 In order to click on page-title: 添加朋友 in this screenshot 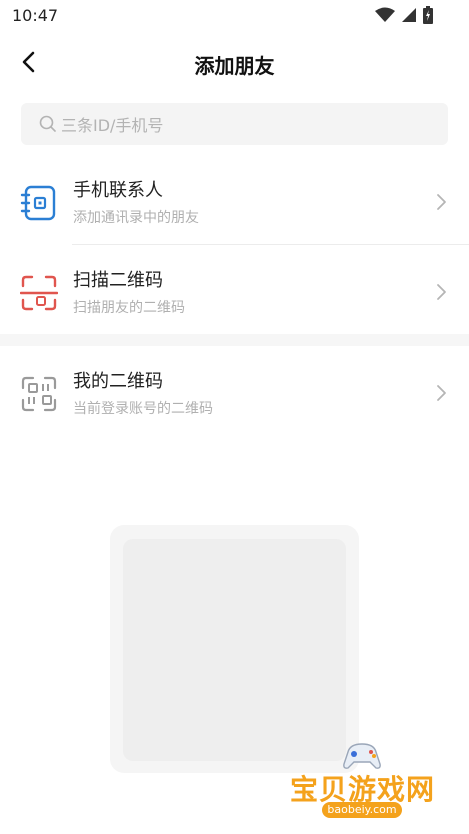, I will do `click(234, 66)`.